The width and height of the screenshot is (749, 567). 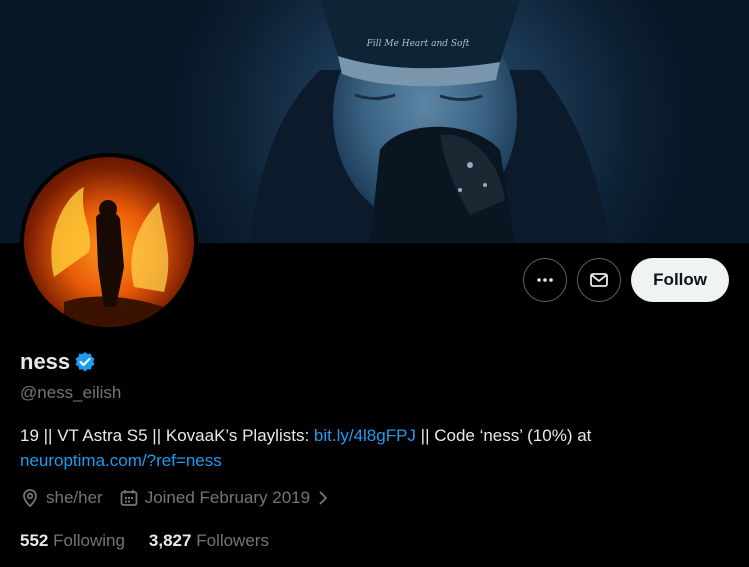 I want to click on avatar-photo, so click(x=109, y=242).